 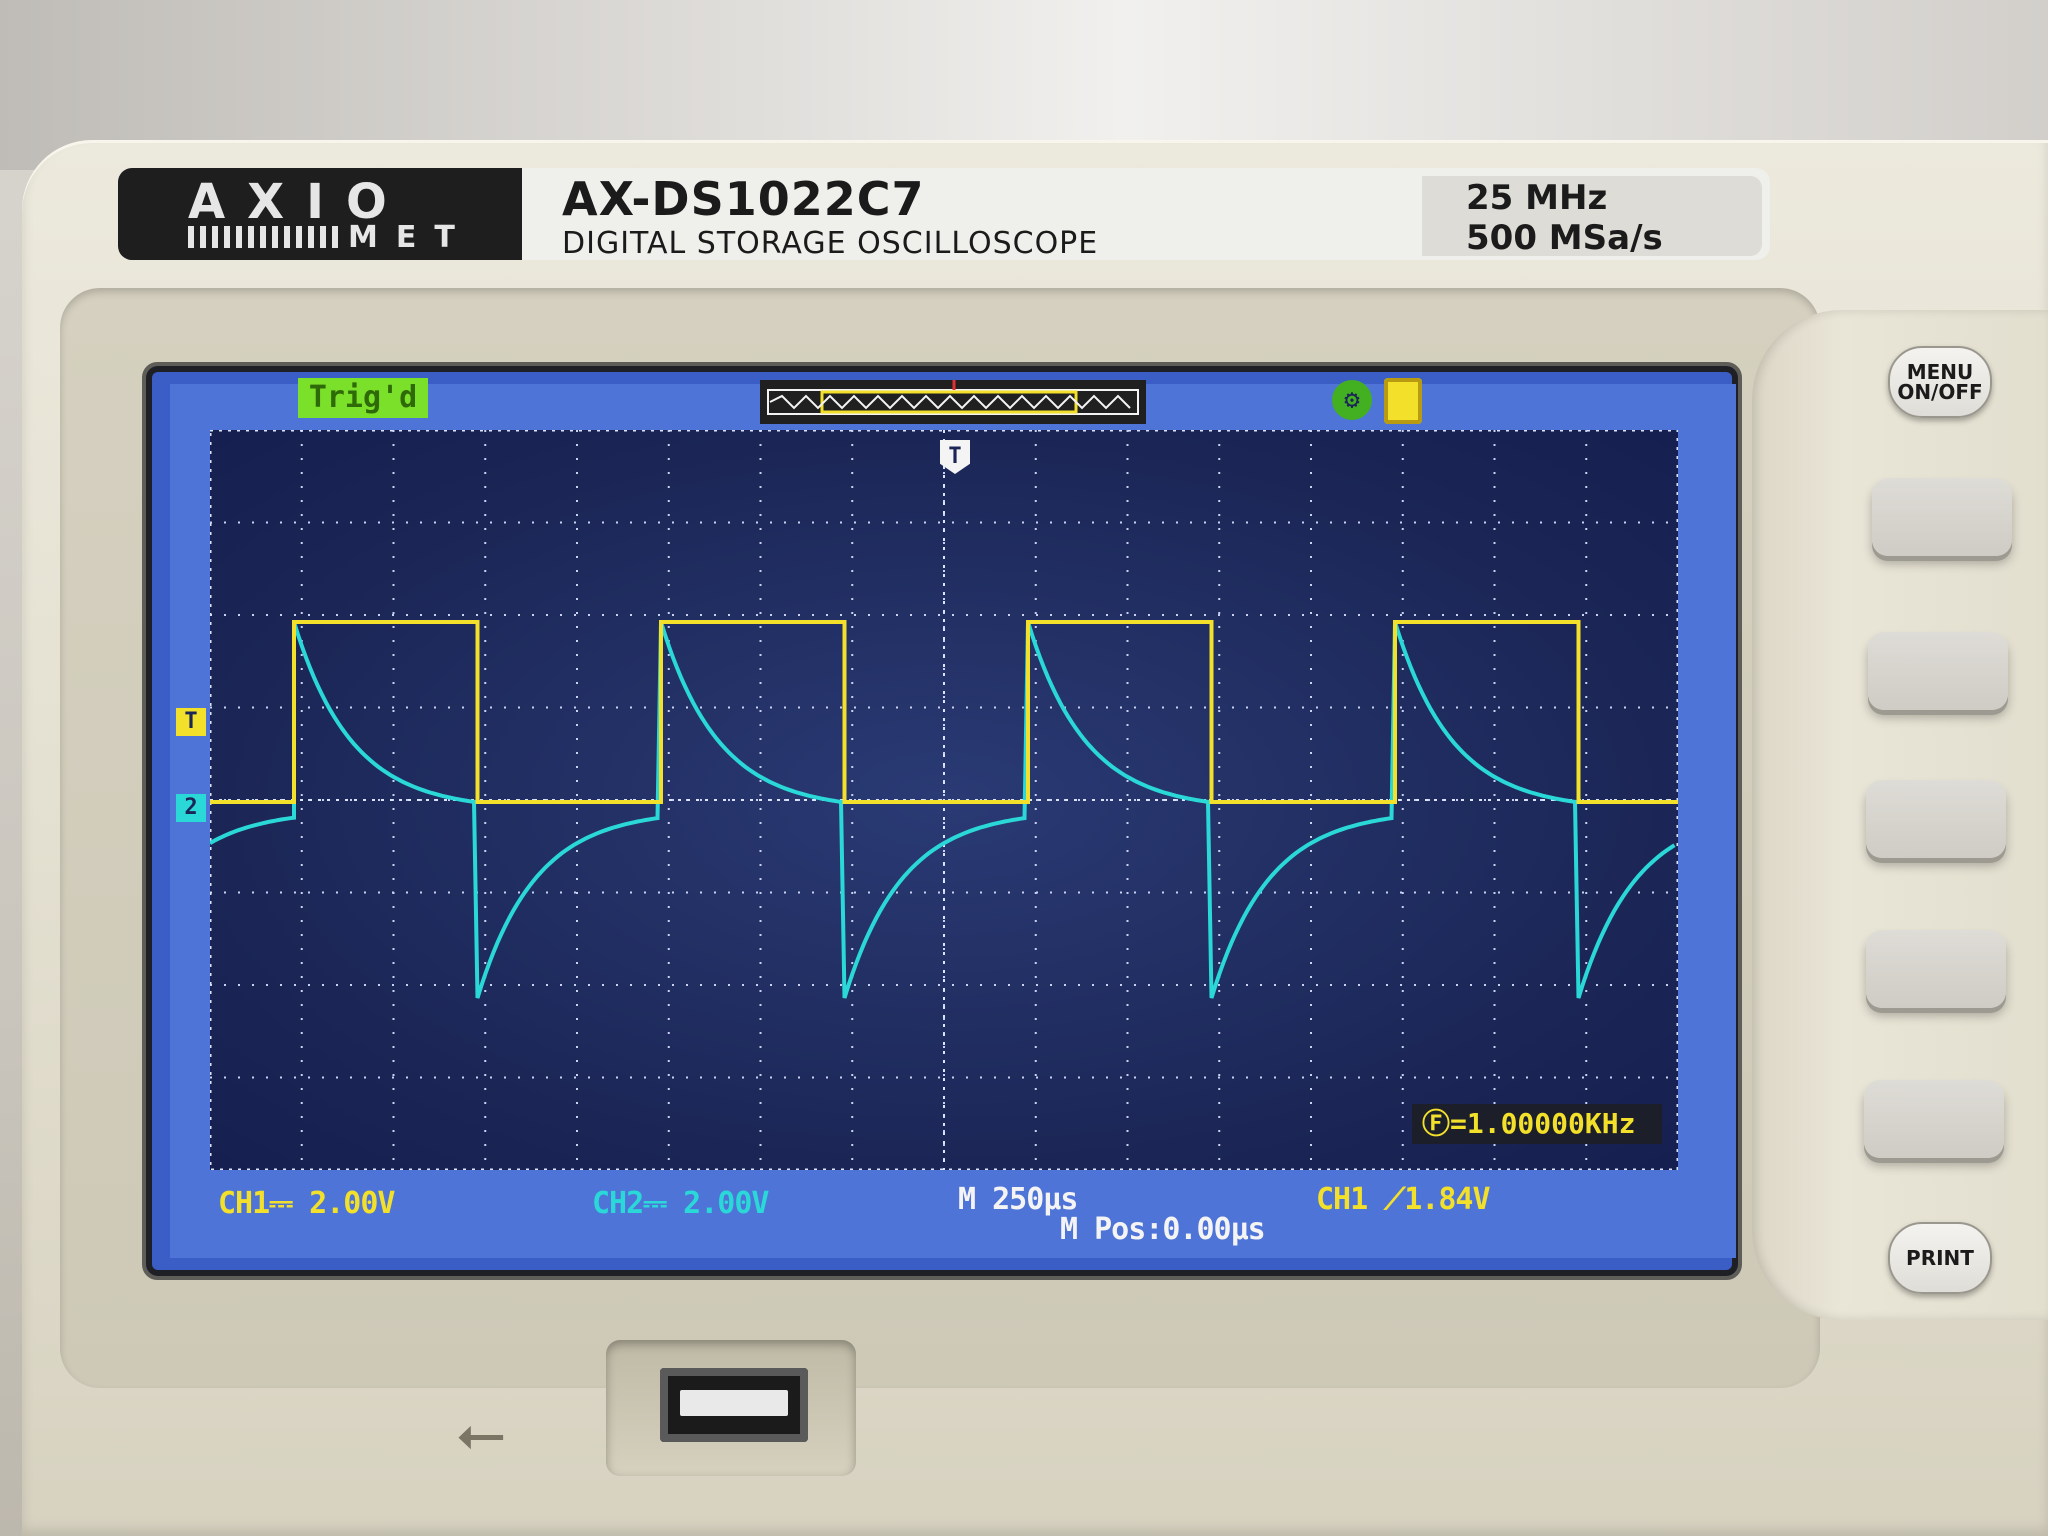 What do you see at coordinates (1940, 1258) in the screenshot?
I see `print-button: PRINT` at bounding box center [1940, 1258].